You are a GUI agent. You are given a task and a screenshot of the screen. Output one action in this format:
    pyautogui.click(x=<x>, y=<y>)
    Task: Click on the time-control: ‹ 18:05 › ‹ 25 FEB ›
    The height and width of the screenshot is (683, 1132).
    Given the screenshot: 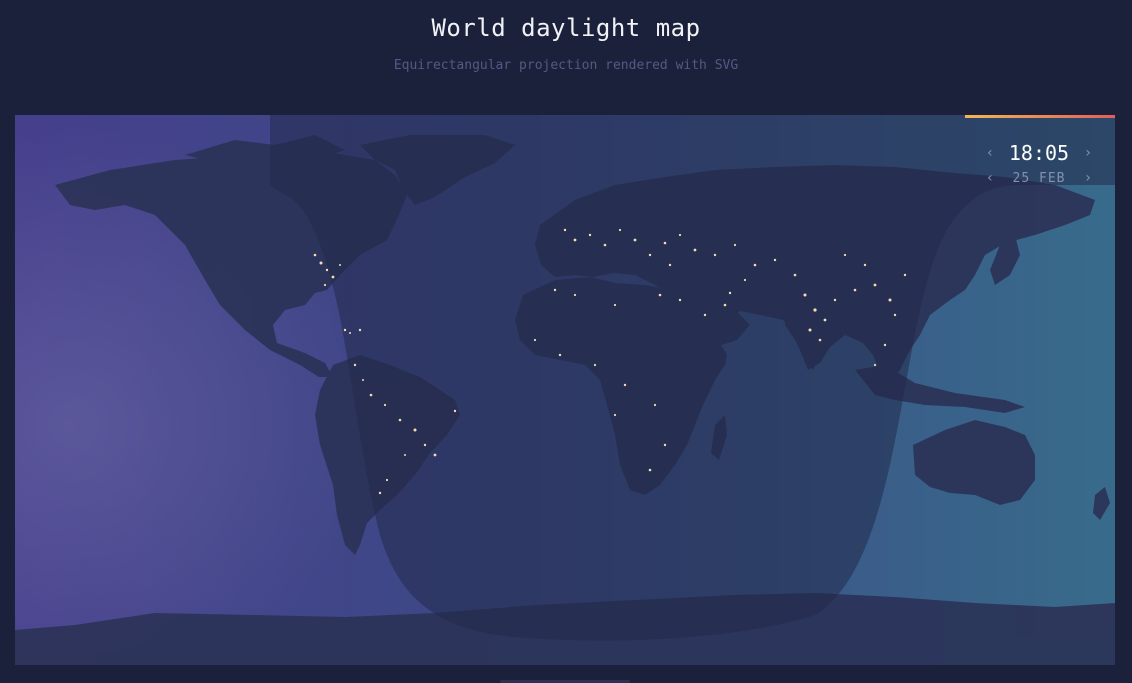 What is the action you would take?
    pyautogui.click(x=1039, y=164)
    